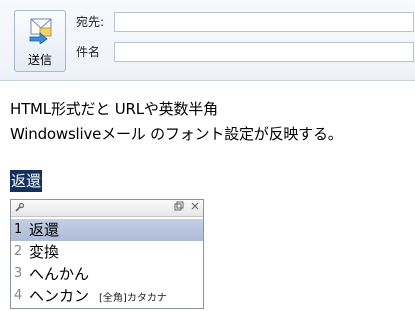 The height and width of the screenshot is (311, 415). Describe the element at coordinates (19, 207) in the screenshot. I see `wrench-icon` at that location.